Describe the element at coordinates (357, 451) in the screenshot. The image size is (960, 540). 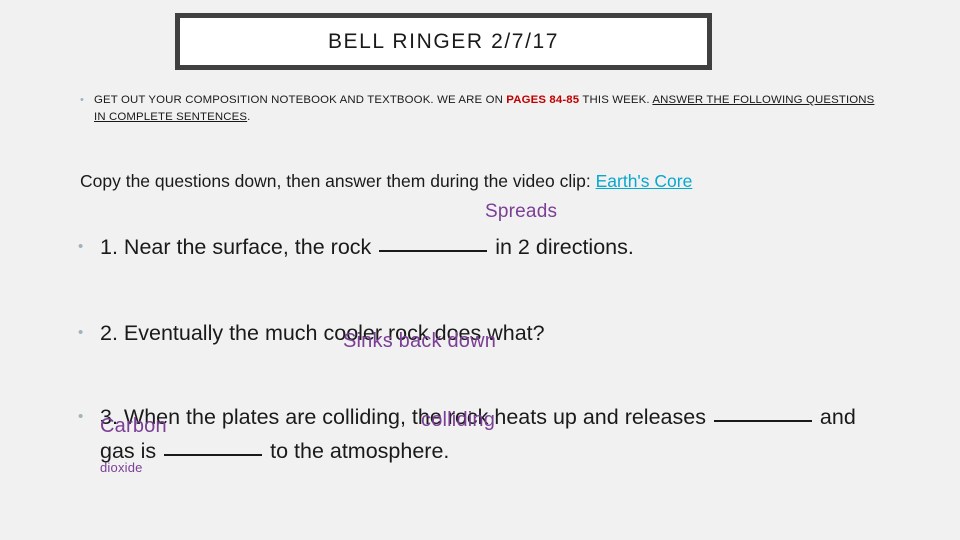
I see `question-3-text-seg3: to the atmosphere.` at that location.